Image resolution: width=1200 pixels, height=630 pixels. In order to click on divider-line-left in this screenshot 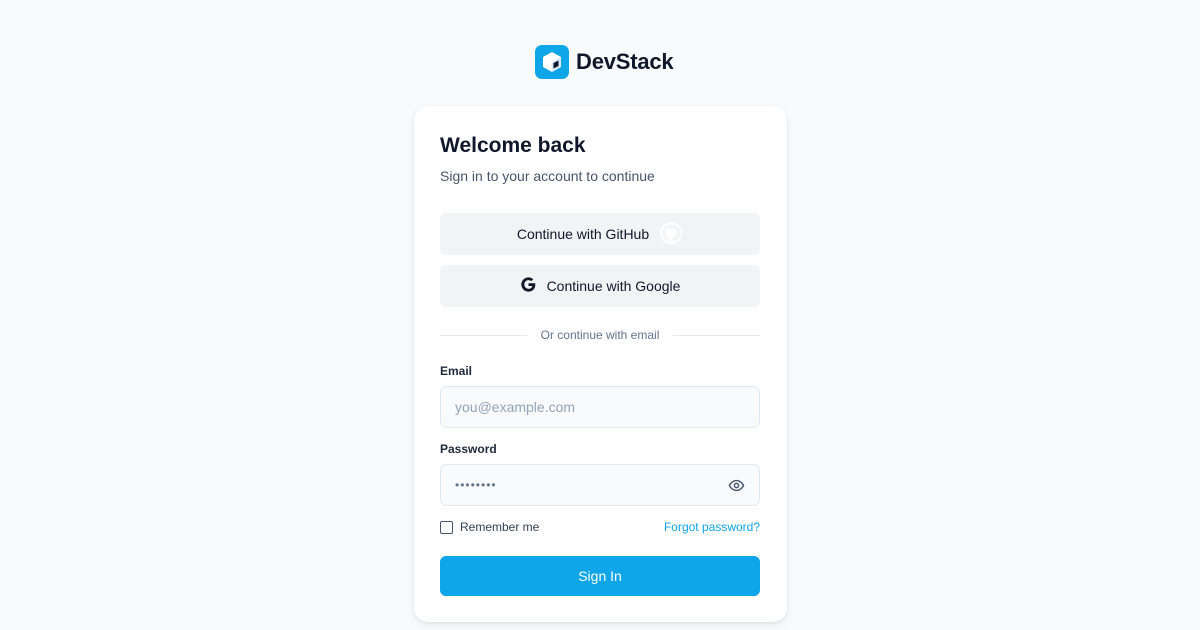, I will do `click(483, 335)`.